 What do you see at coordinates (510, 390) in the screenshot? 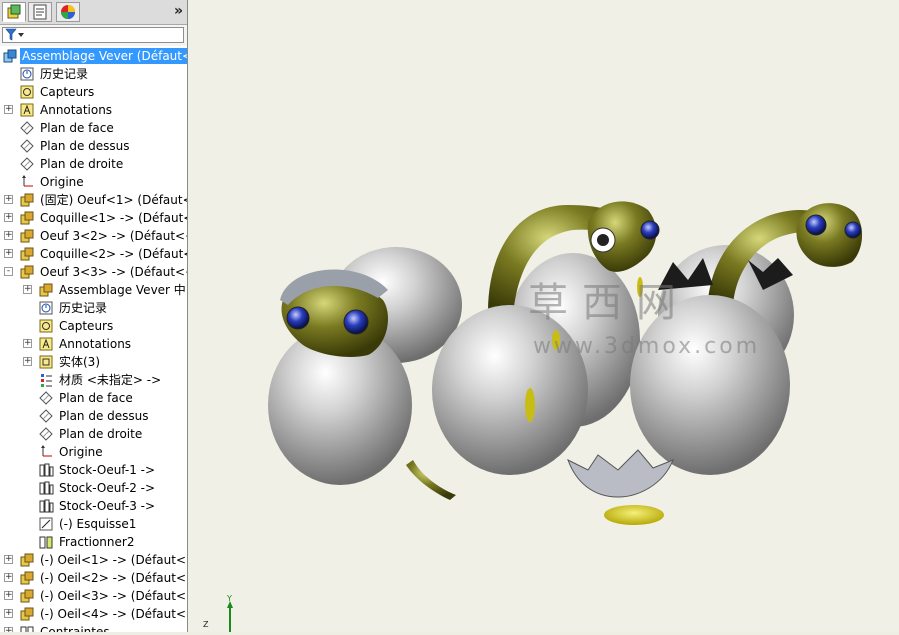
I see `egg-shape` at bounding box center [510, 390].